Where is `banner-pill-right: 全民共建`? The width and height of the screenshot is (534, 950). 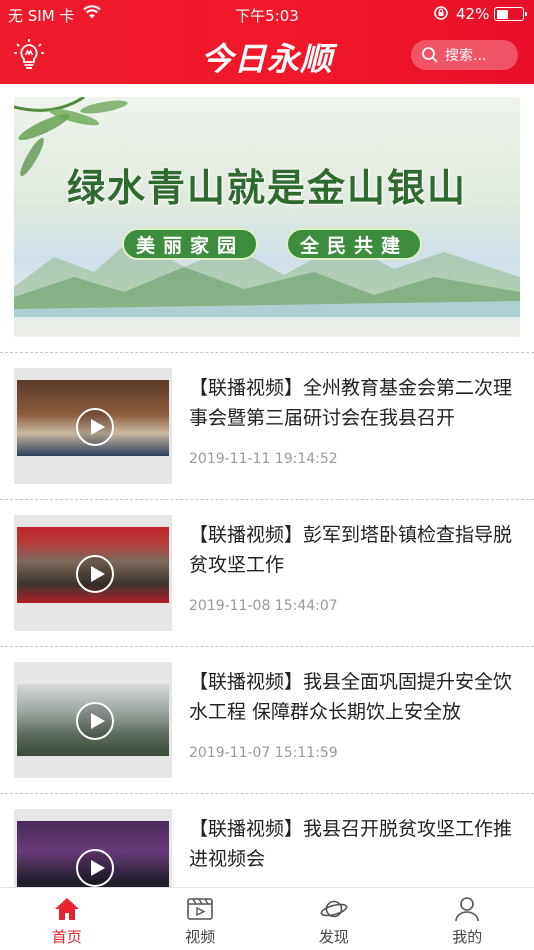 banner-pill-right: 全民共建 is located at coordinates (354, 244).